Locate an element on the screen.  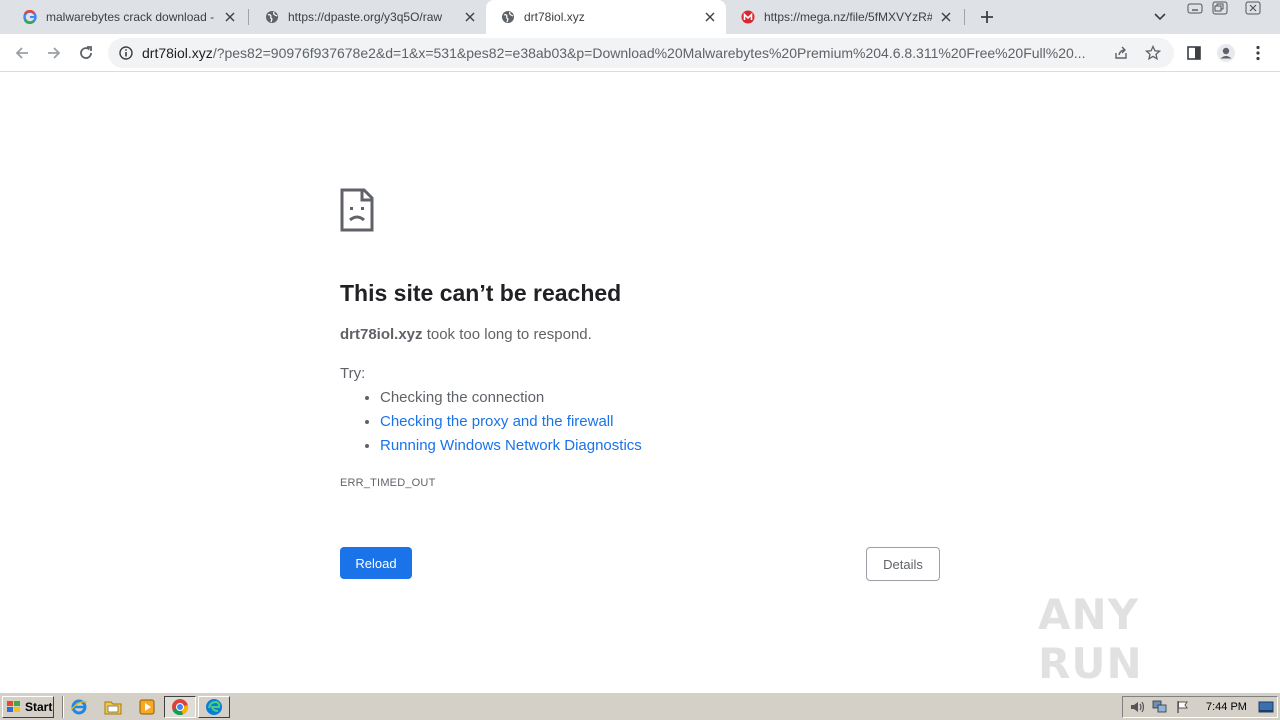
refresh-icon is located at coordinates (86, 52).